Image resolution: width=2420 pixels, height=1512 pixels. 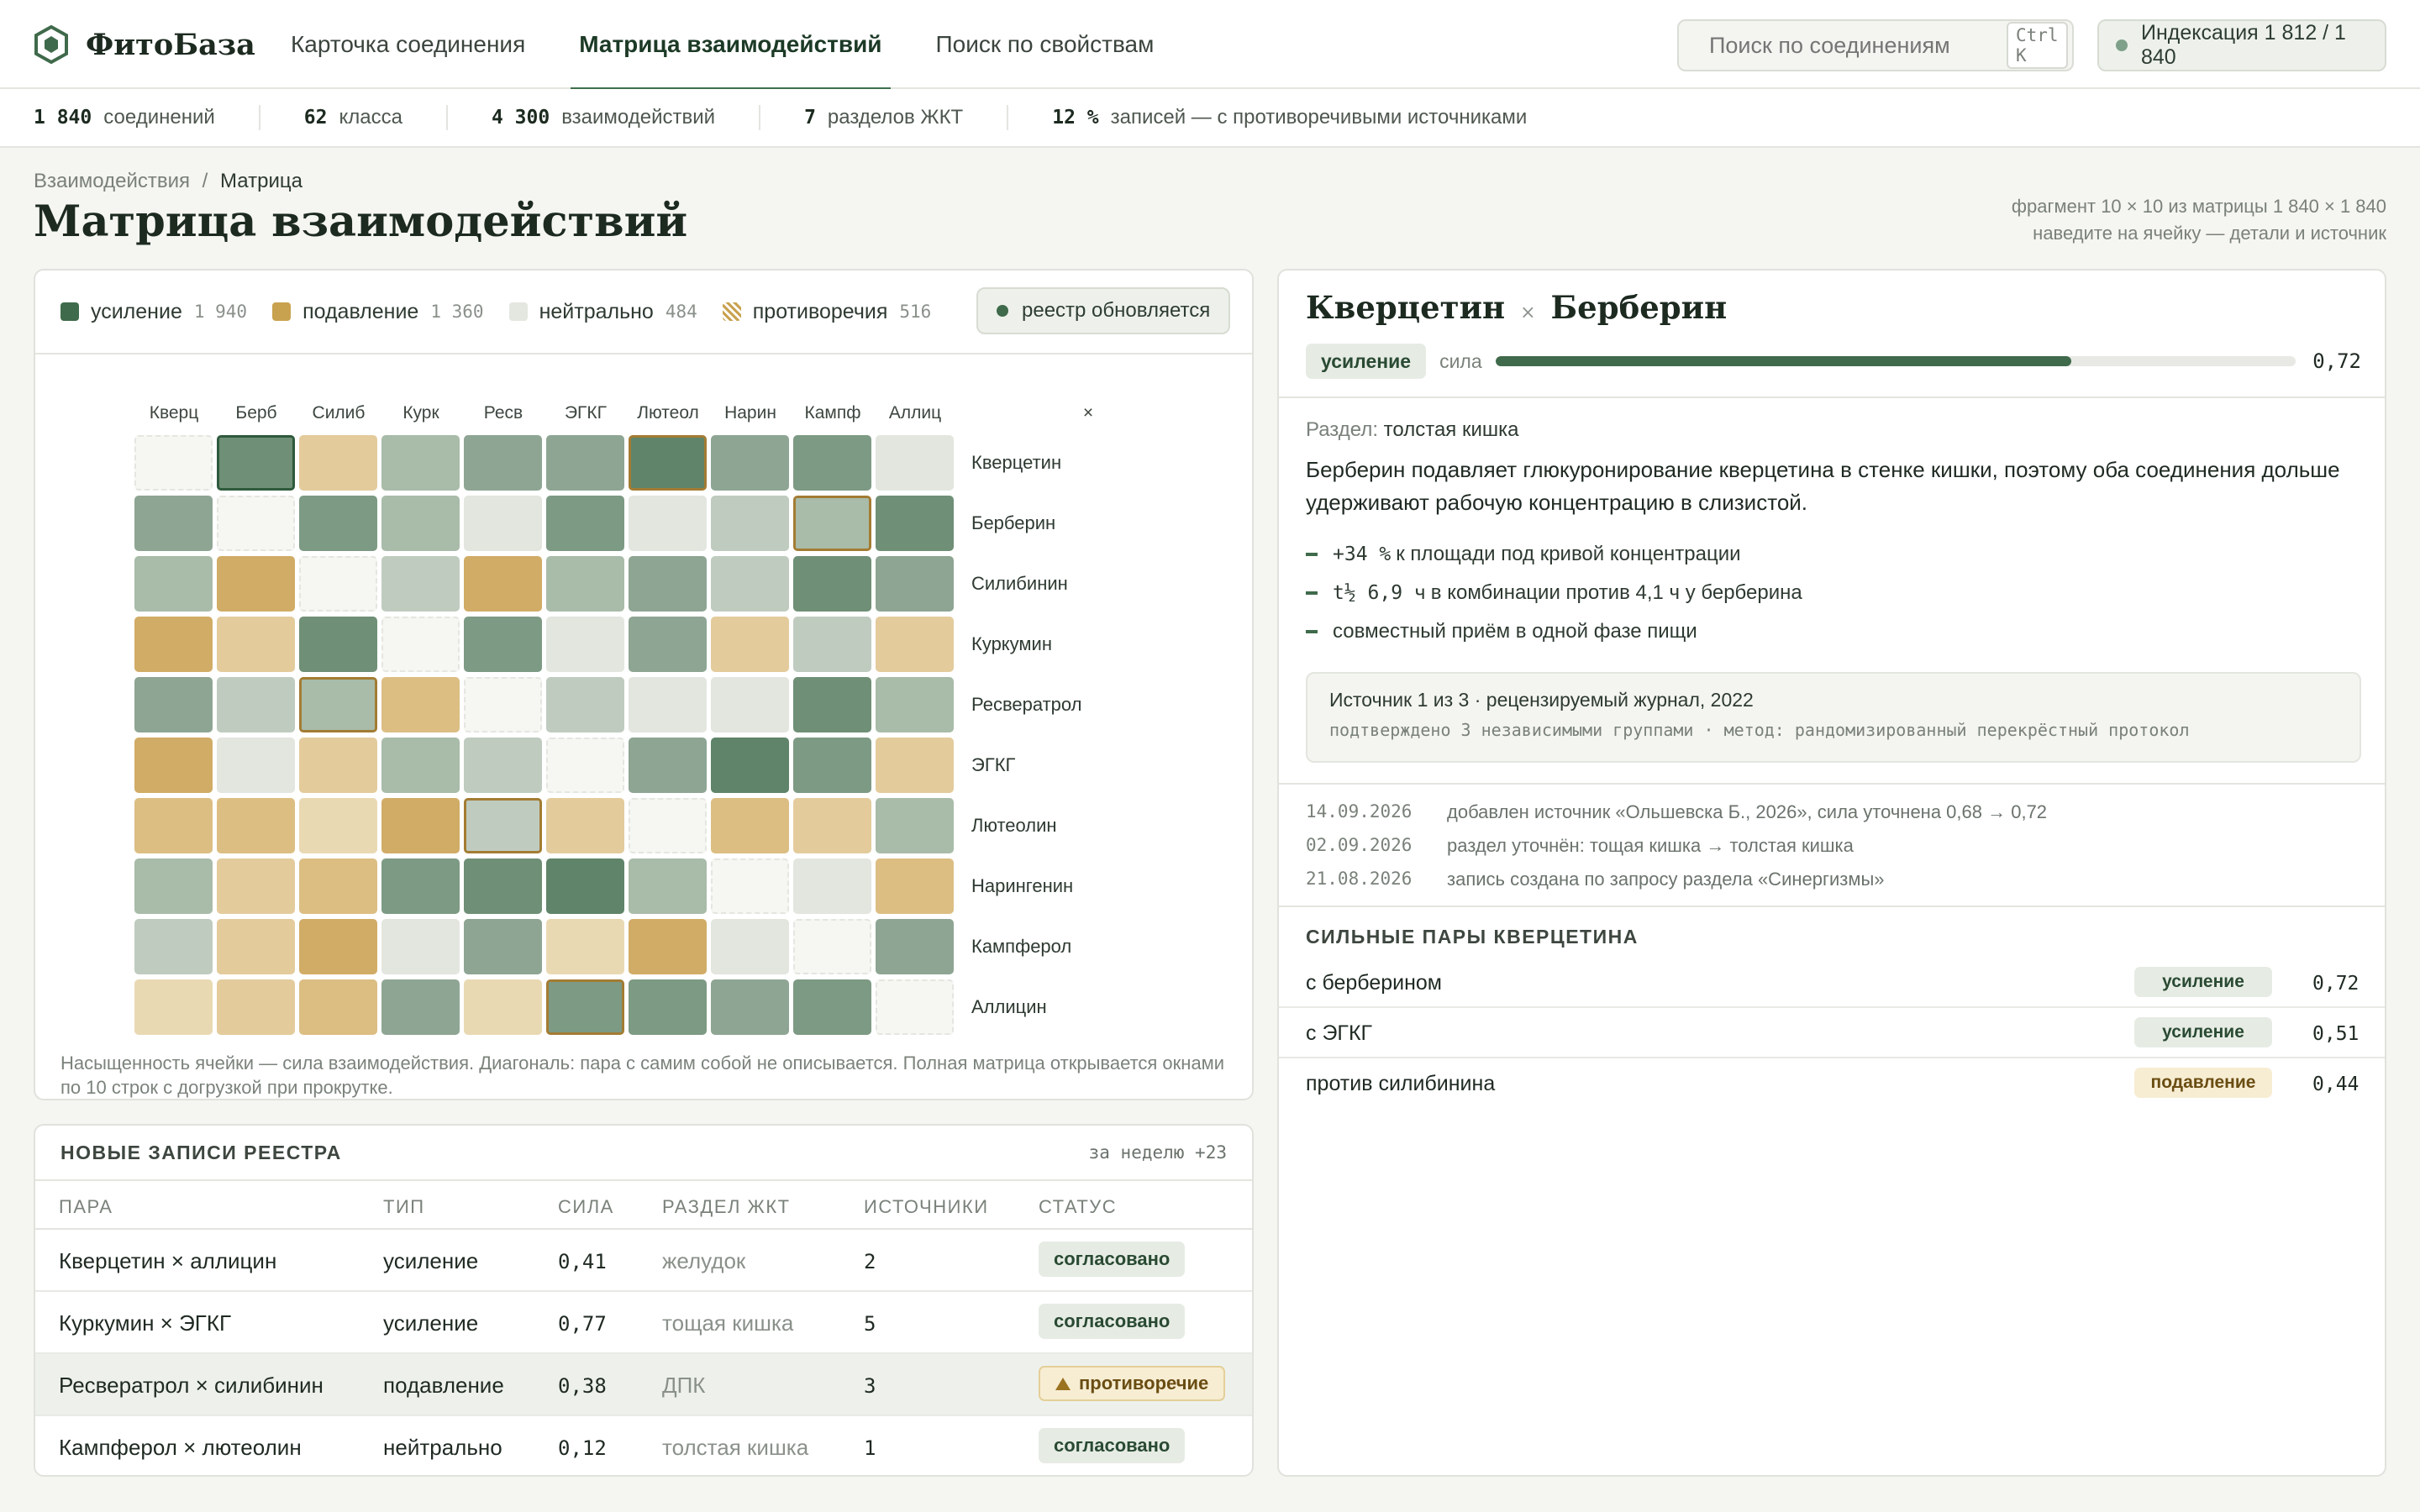 I want to click on matrix-row-label: Ресвератрол, so click(x=1026, y=705).